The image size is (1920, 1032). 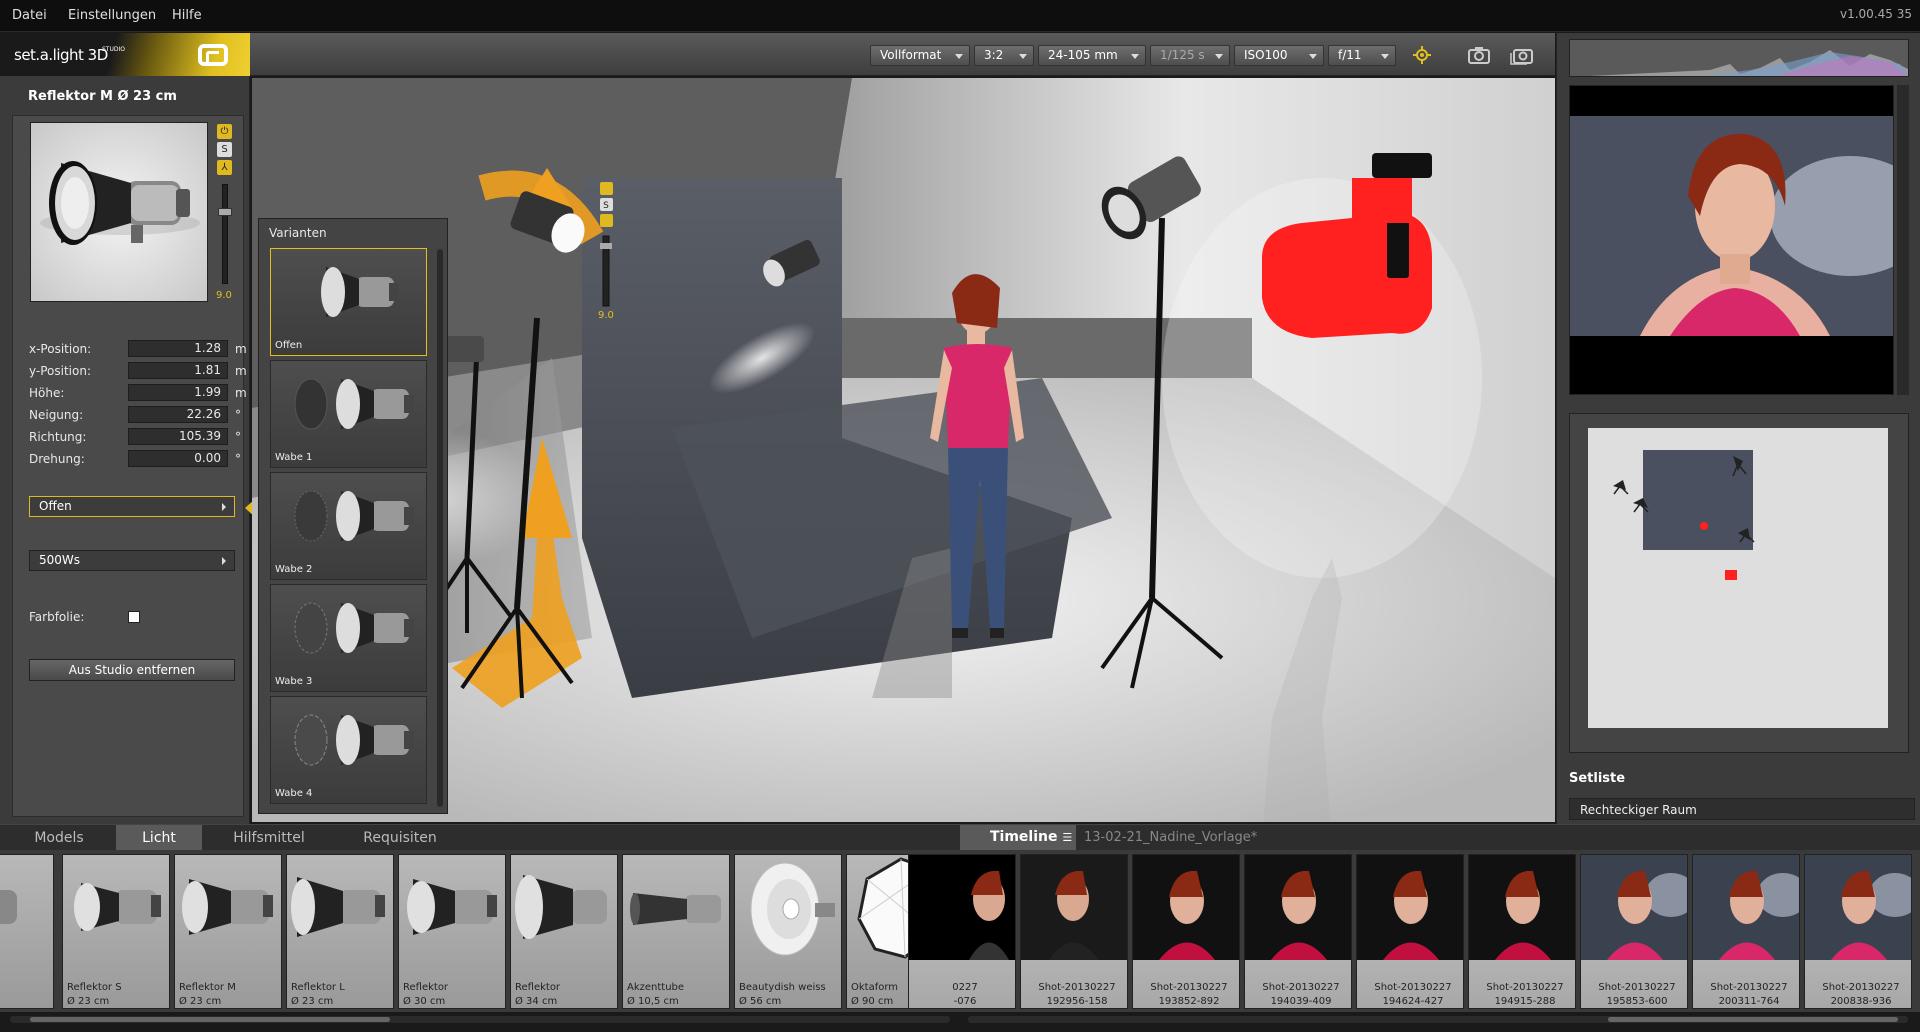 What do you see at coordinates (960, 16) in the screenshot?
I see `menu-bar: Datei Einstellungen Hilfe v1.00.45 35` at bounding box center [960, 16].